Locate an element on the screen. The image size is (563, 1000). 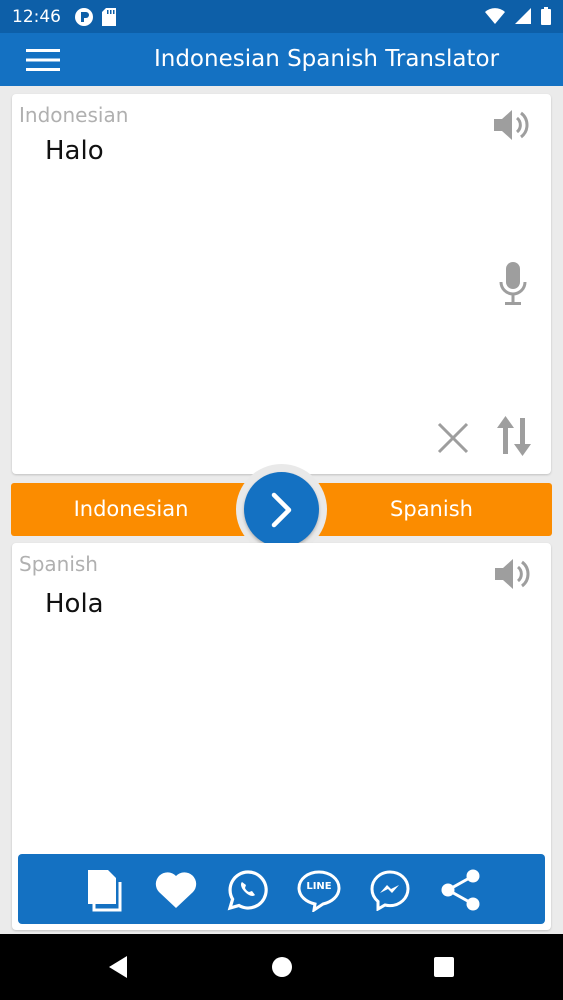
microphone-icon is located at coordinates (513, 284).